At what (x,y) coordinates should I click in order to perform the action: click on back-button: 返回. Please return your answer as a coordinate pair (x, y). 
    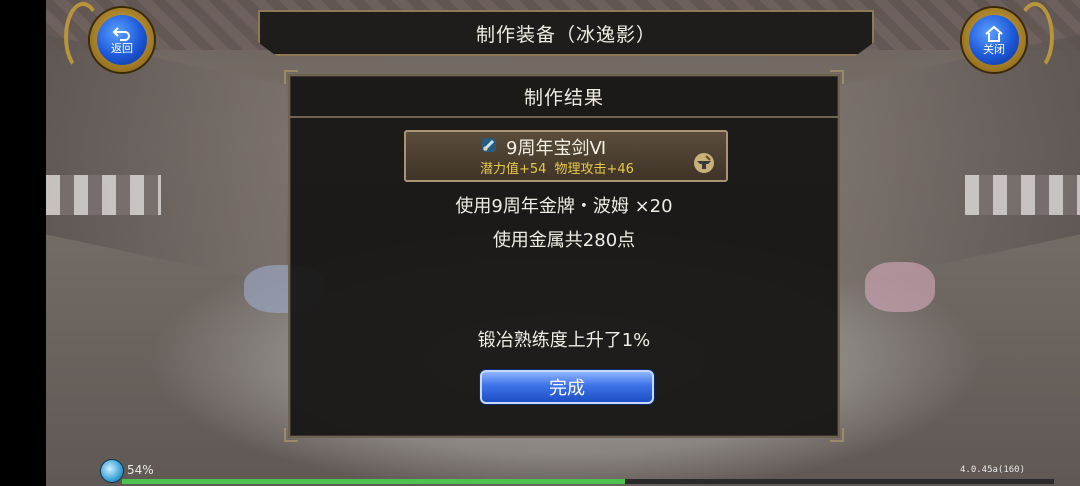
    Looking at the image, I should click on (116, 43).